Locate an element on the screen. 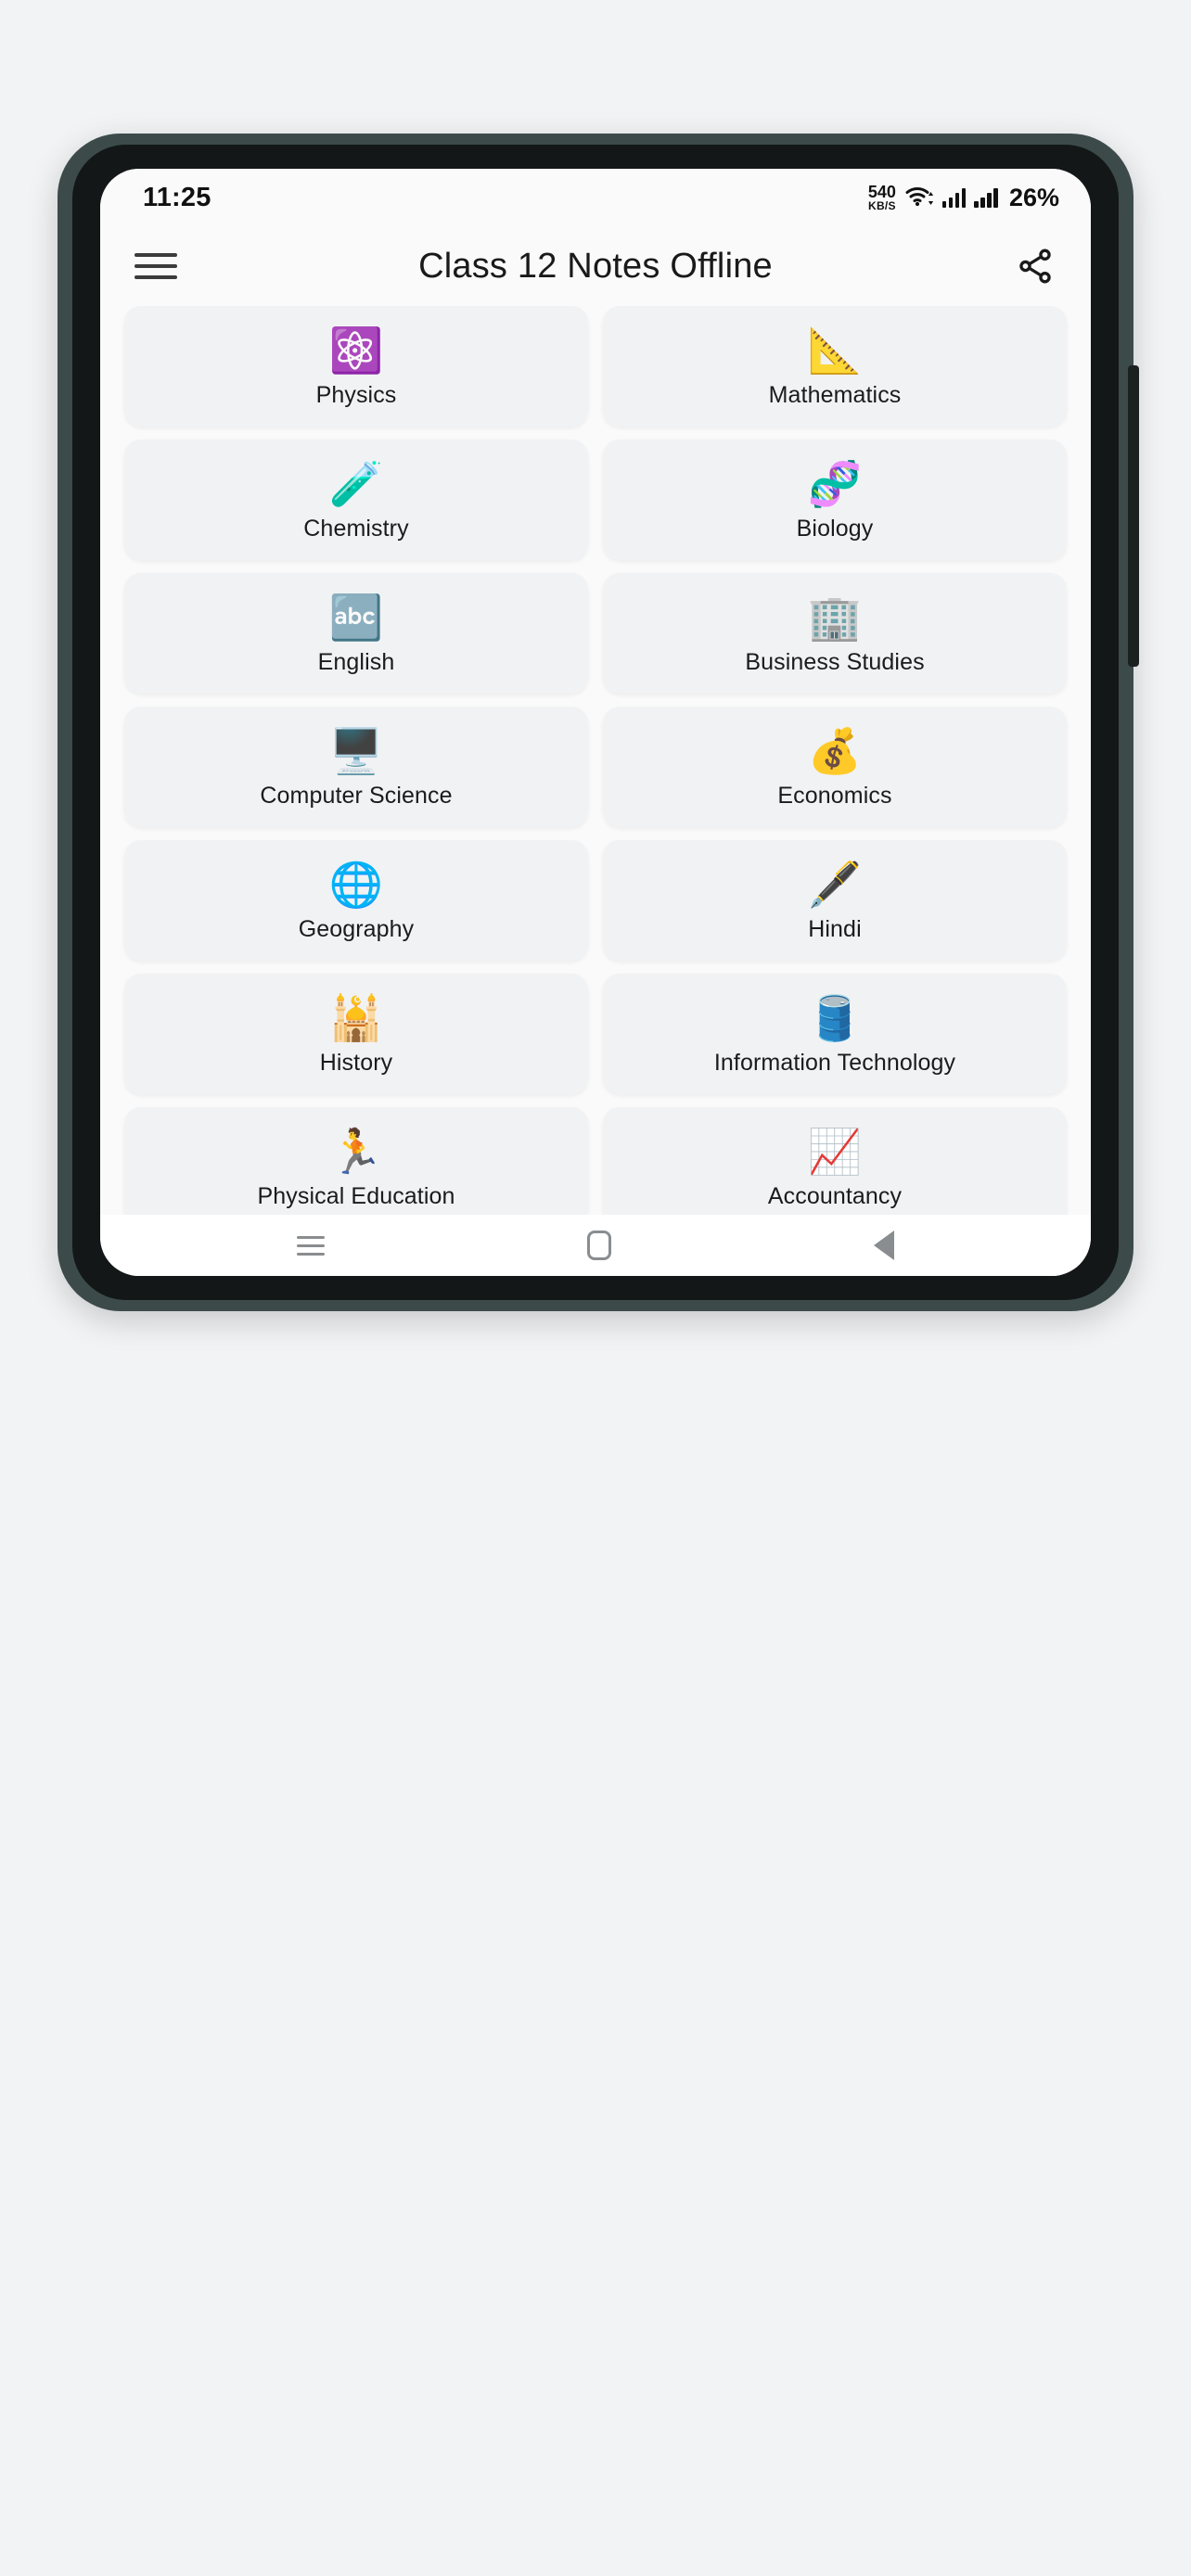 The height and width of the screenshot is (2576, 1191). test-tube-icon: 🧪 is located at coordinates (356, 483).